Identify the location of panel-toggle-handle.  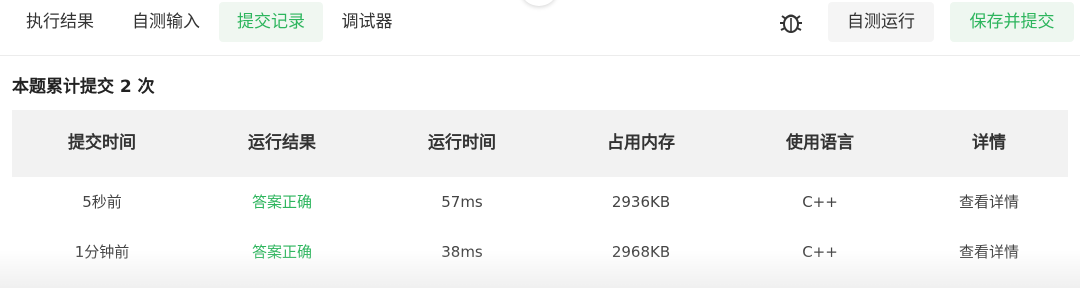
(539, 3).